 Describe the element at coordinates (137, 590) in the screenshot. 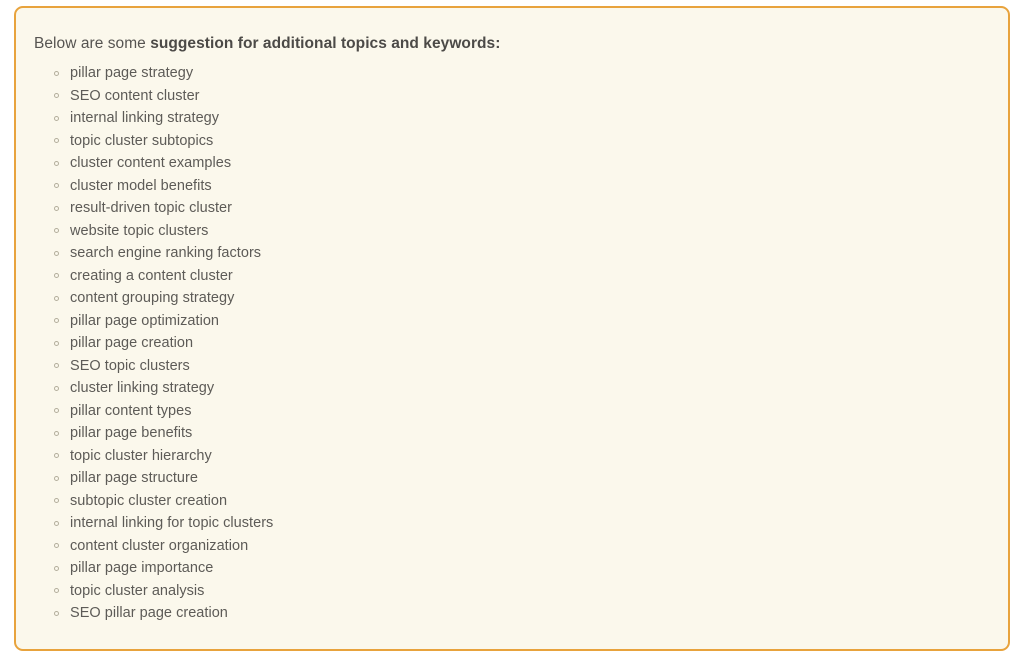

I see `keyword-list-item-label: topic cluster analysis` at that location.